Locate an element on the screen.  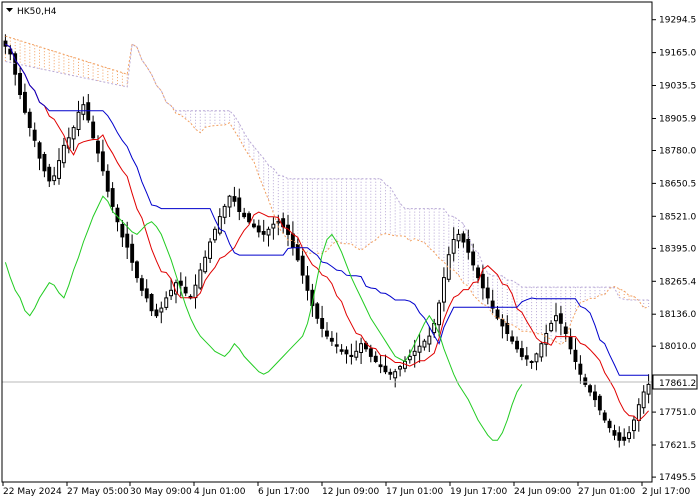
price-tick-label: 18780.0 is located at coordinates (677, 152).